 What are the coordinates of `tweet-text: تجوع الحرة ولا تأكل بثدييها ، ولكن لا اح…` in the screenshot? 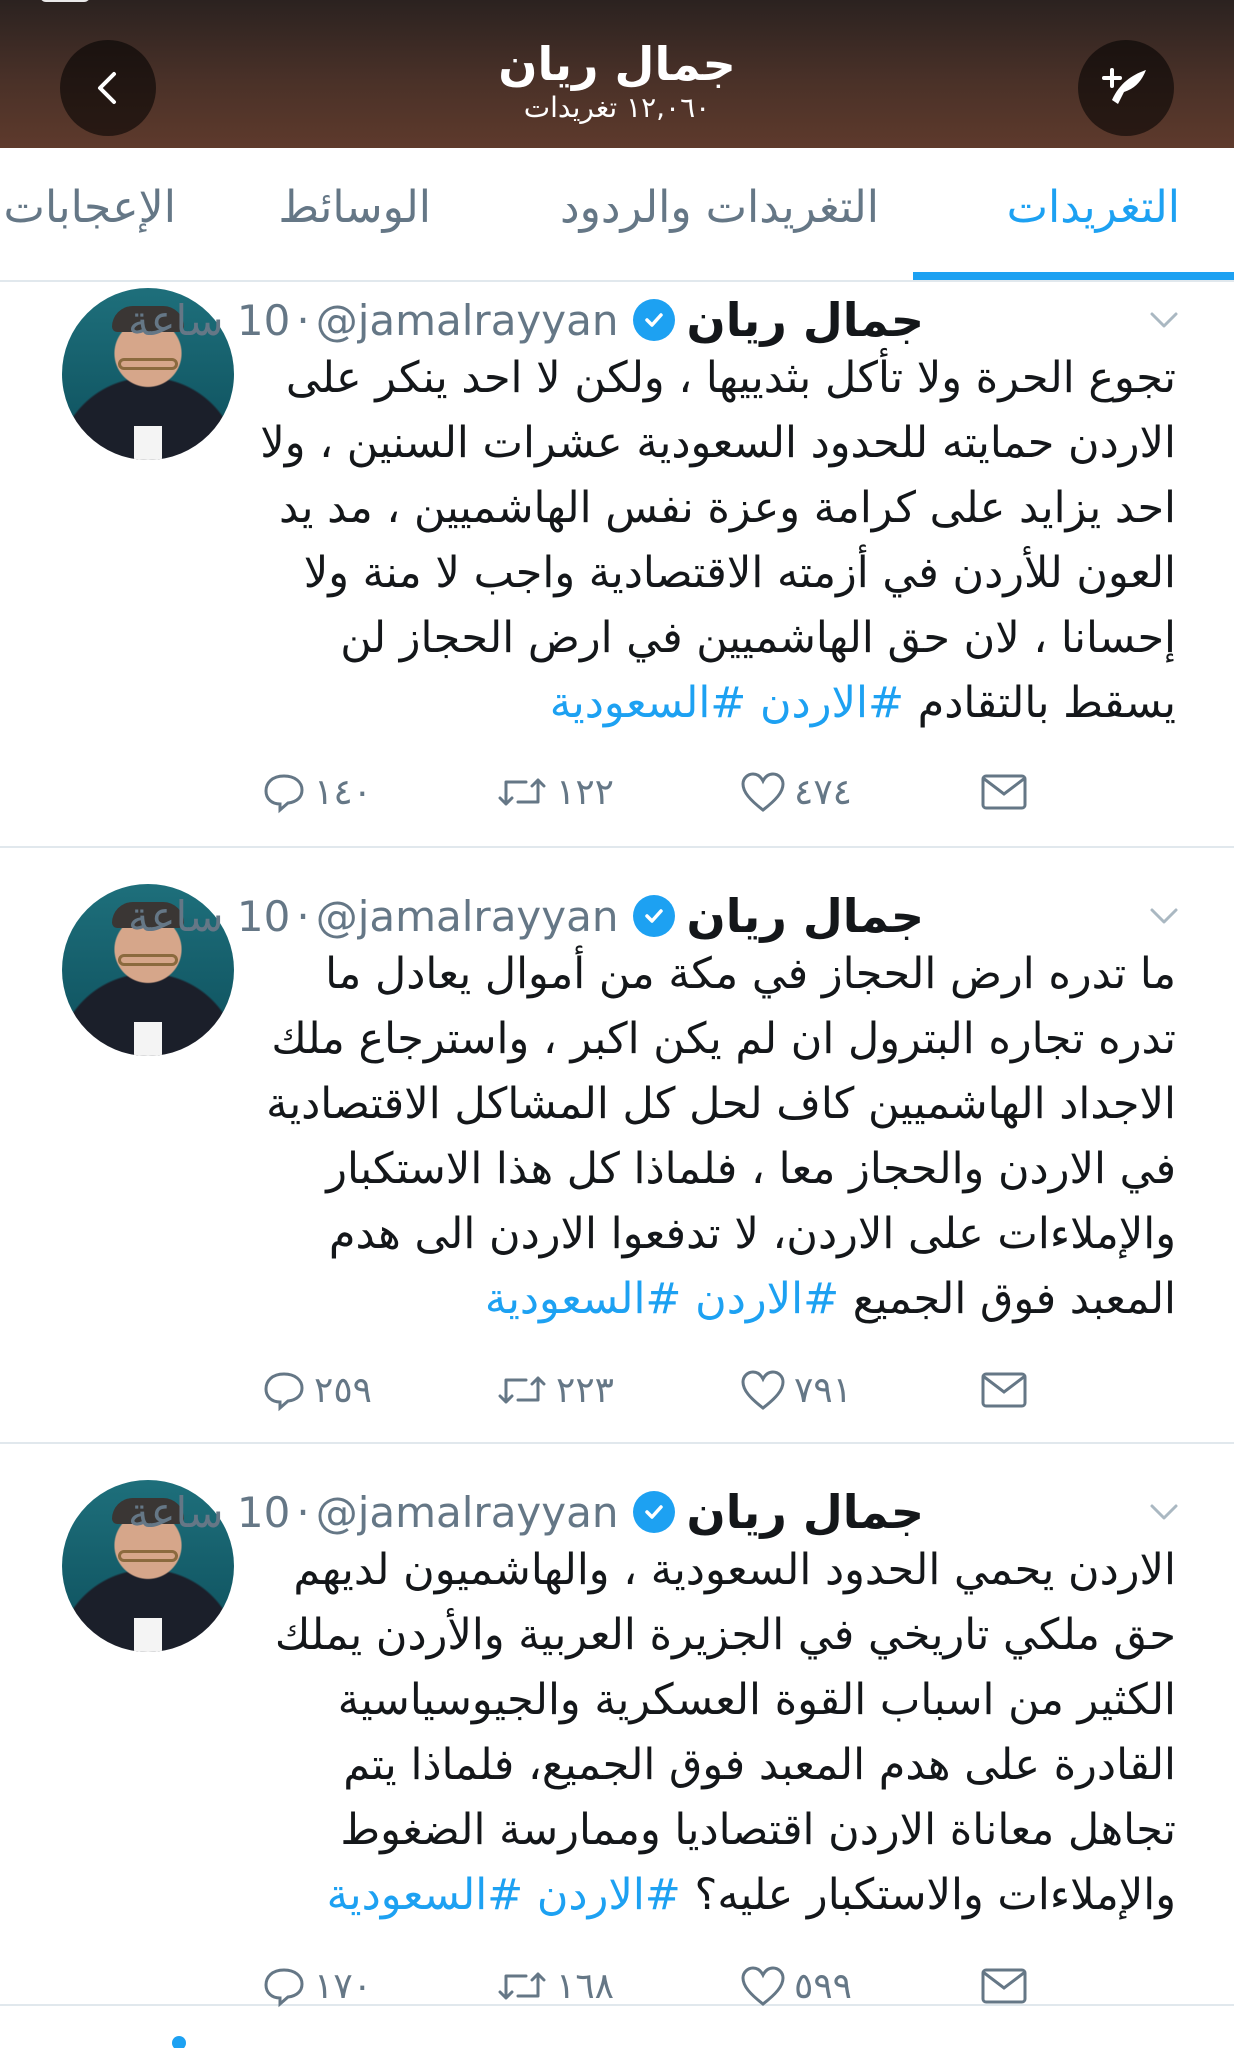 It's located at (716, 541).